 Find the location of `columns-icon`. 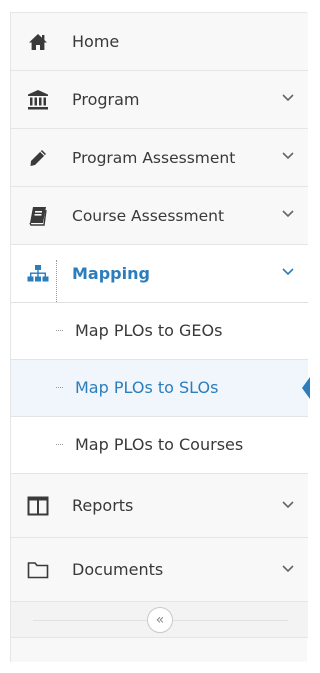

columns-icon is located at coordinates (38, 506).